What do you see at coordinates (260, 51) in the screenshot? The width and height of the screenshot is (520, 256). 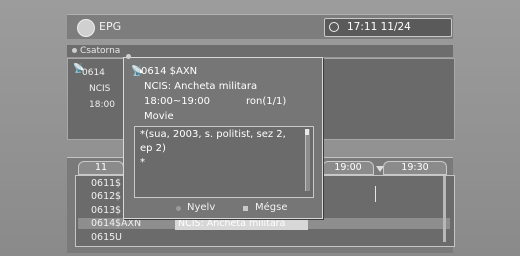 I see `channel-strip` at bounding box center [260, 51].